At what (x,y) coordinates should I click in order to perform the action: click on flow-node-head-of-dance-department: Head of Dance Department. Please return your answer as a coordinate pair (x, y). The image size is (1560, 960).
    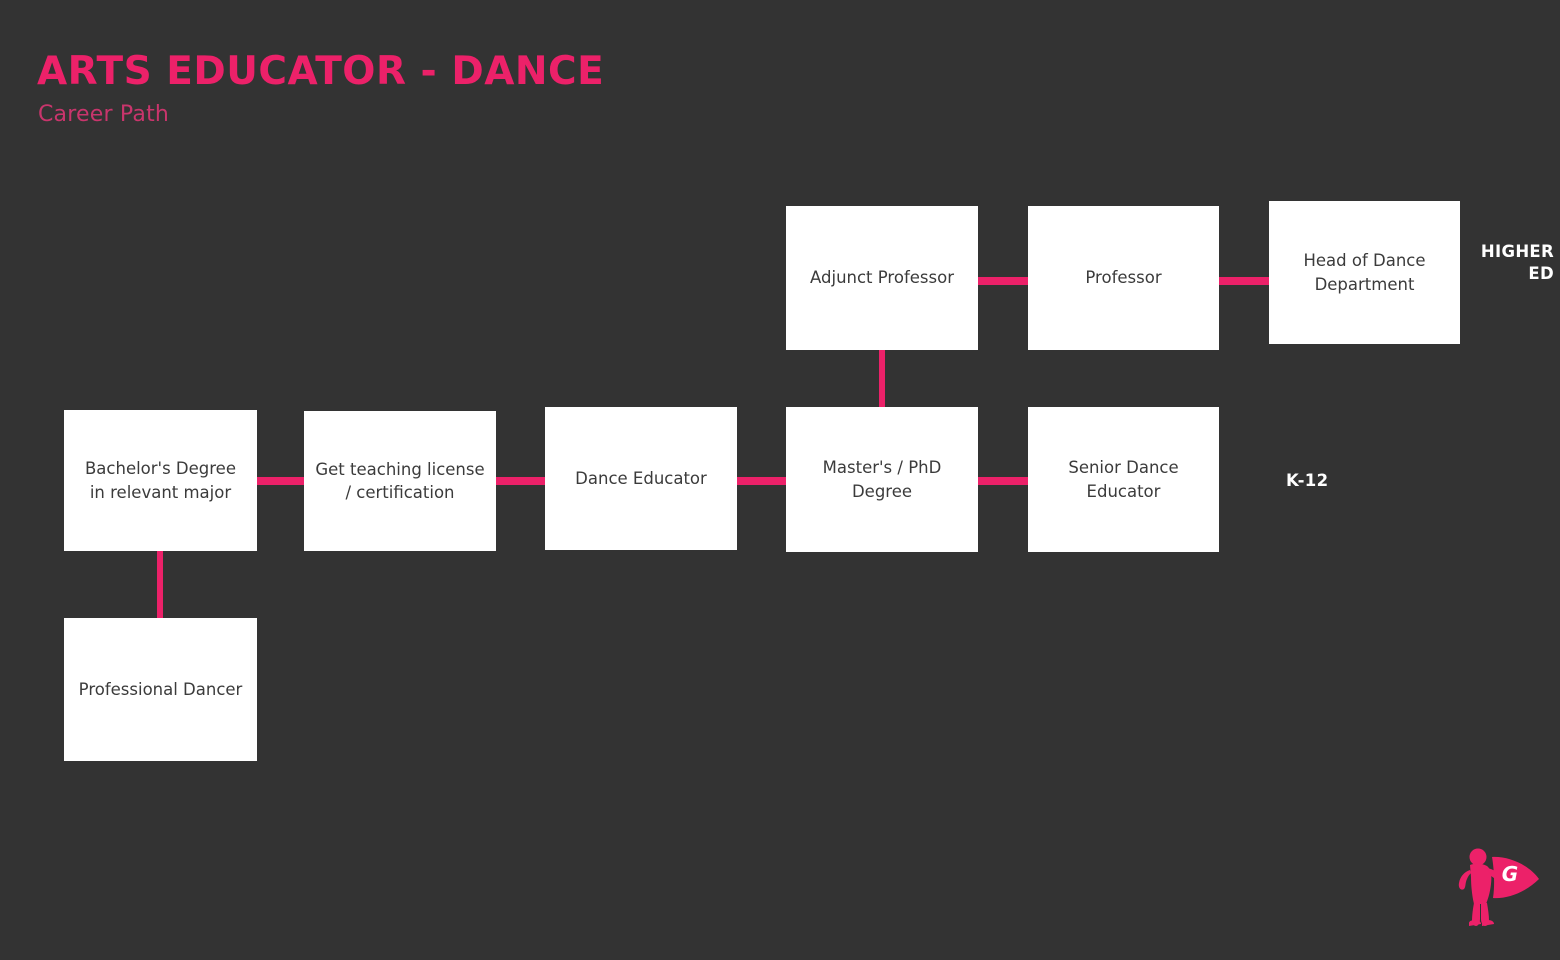
    Looking at the image, I should click on (1364, 272).